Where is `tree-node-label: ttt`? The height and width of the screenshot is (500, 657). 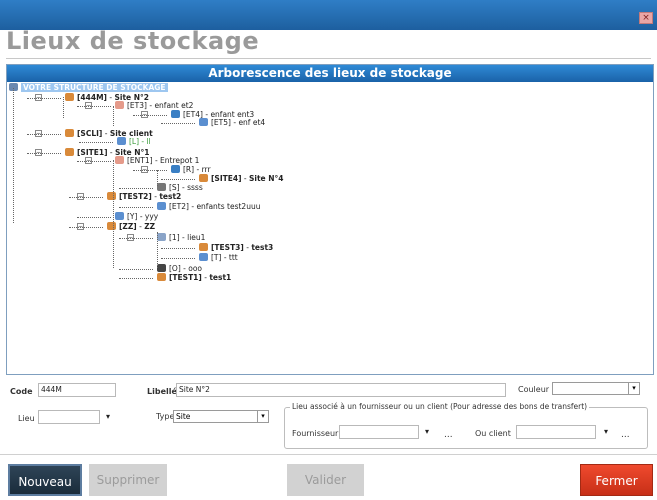 tree-node-label: ttt is located at coordinates (233, 257).